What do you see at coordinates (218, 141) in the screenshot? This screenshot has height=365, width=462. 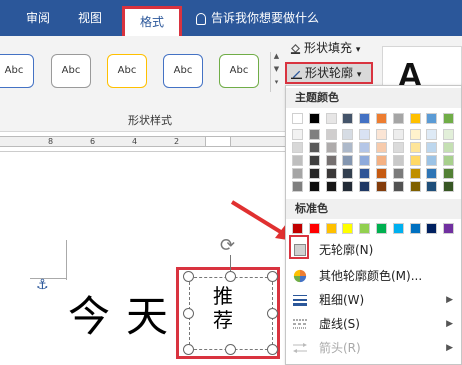 I see `ruler-indent-area` at bounding box center [218, 141].